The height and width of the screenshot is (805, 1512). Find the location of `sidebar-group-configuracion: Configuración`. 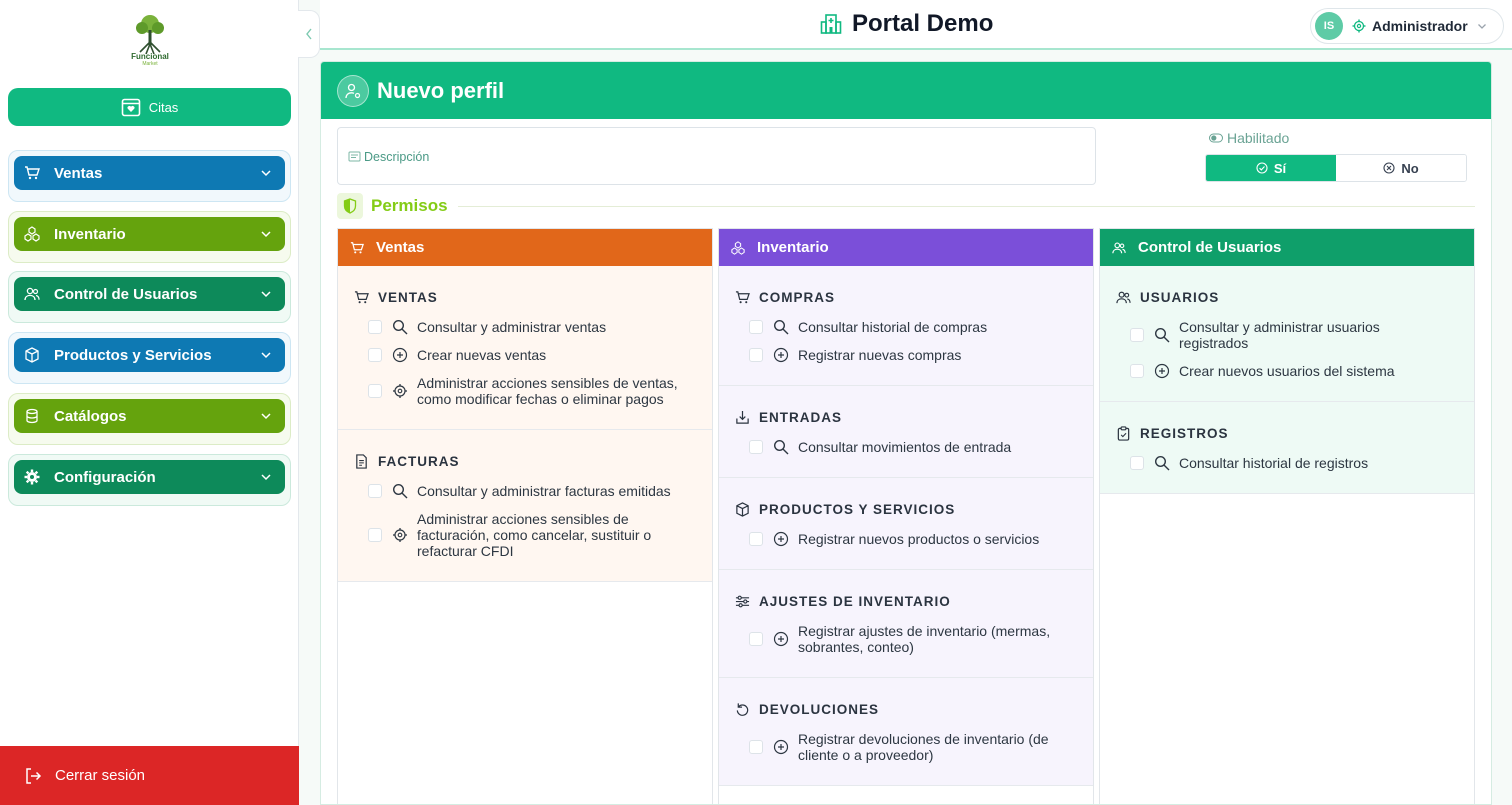

sidebar-group-configuracion: Configuración is located at coordinates (149, 480).